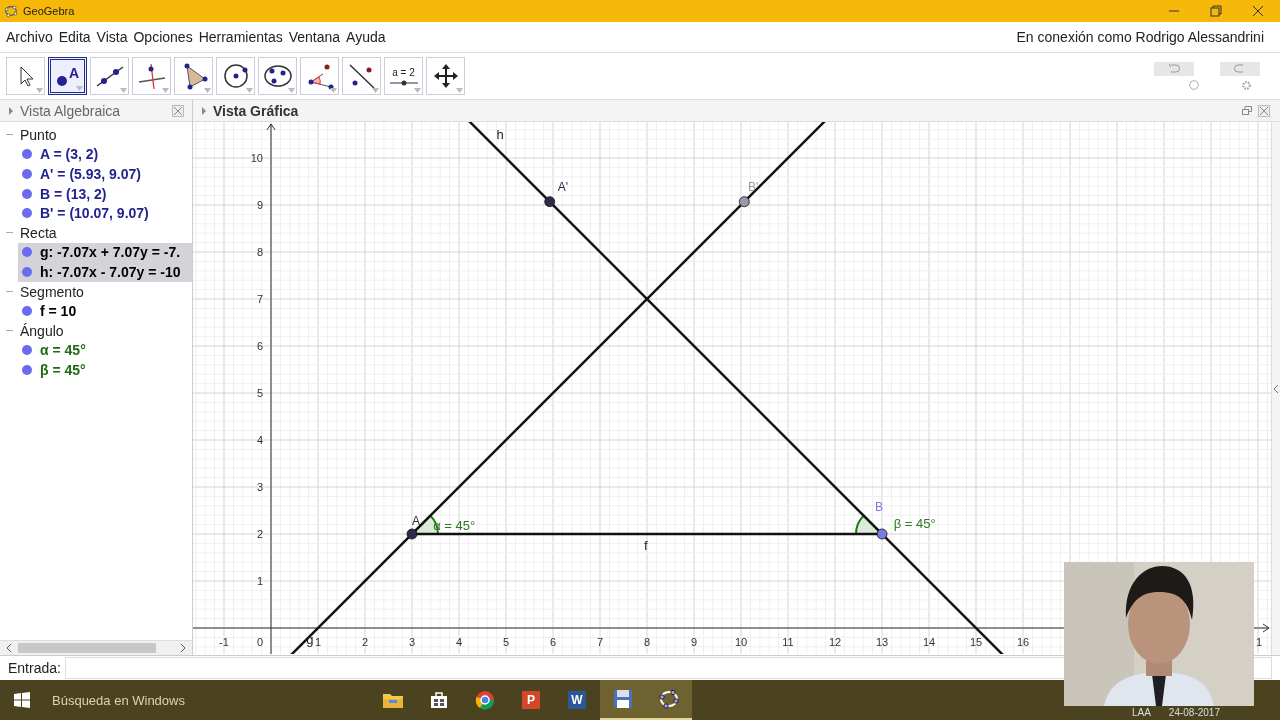 This screenshot has width=1280, height=720. What do you see at coordinates (1246, 85) in the screenshot?
I see `settings-icon` at bounding box center [1246, 85].